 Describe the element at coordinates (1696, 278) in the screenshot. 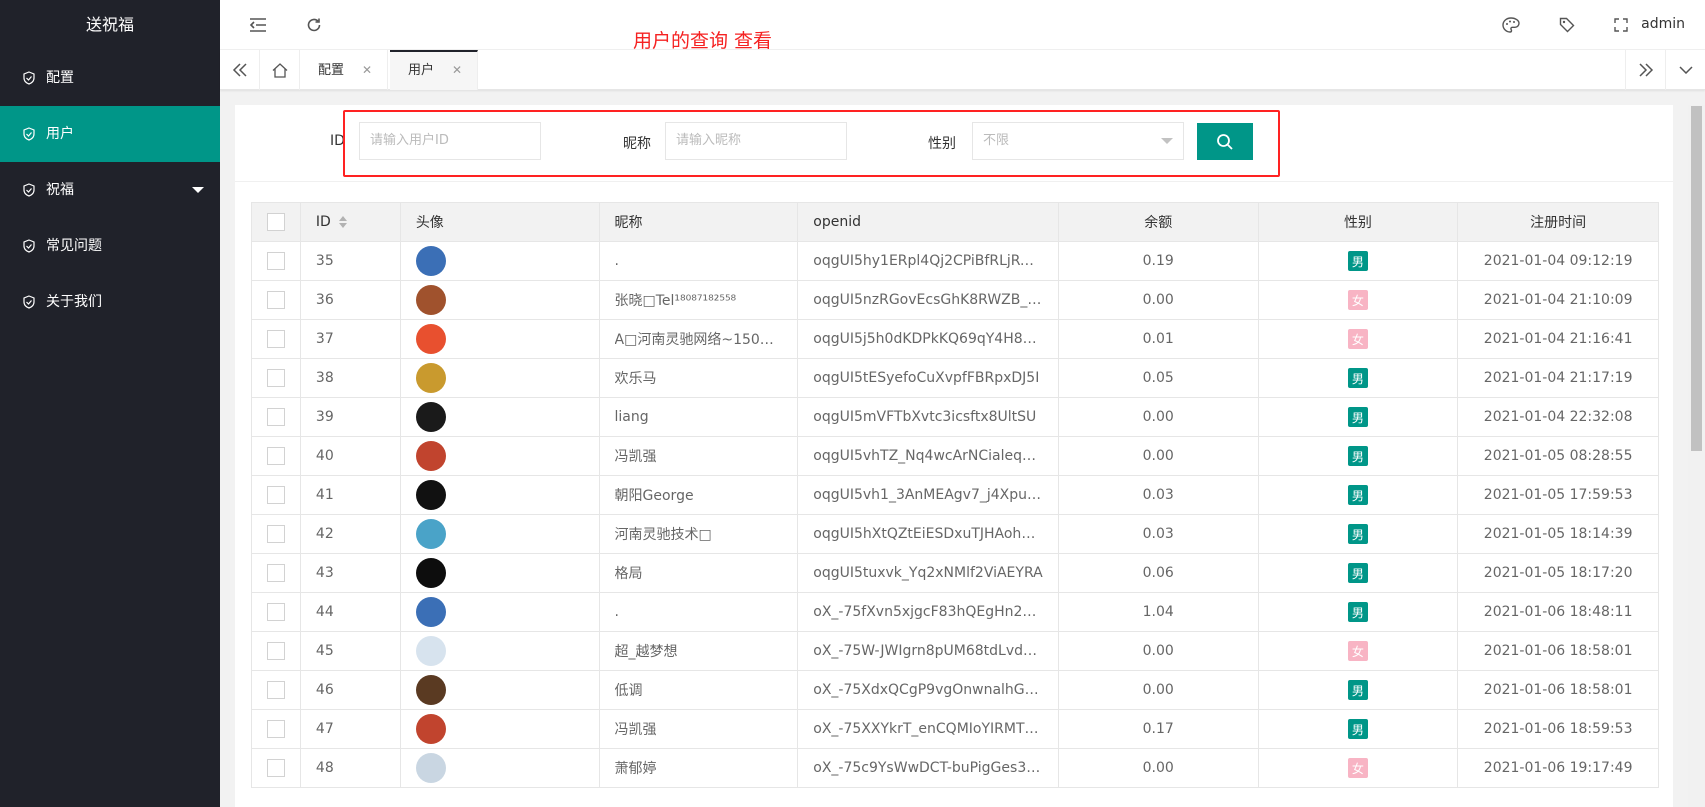

I see `scrollbar-thumb` at that location.